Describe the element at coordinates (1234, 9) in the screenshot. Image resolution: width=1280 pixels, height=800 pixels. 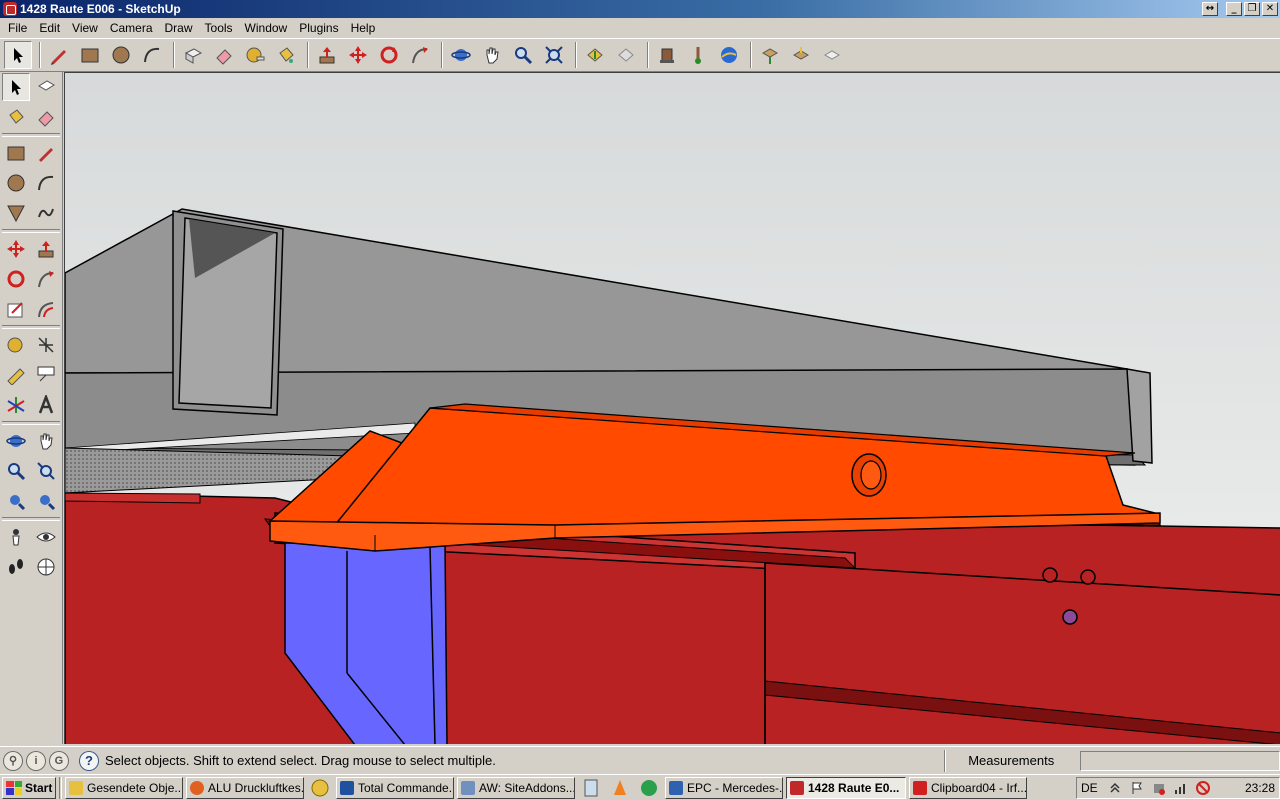
I see `minimize-button: _` at that location.